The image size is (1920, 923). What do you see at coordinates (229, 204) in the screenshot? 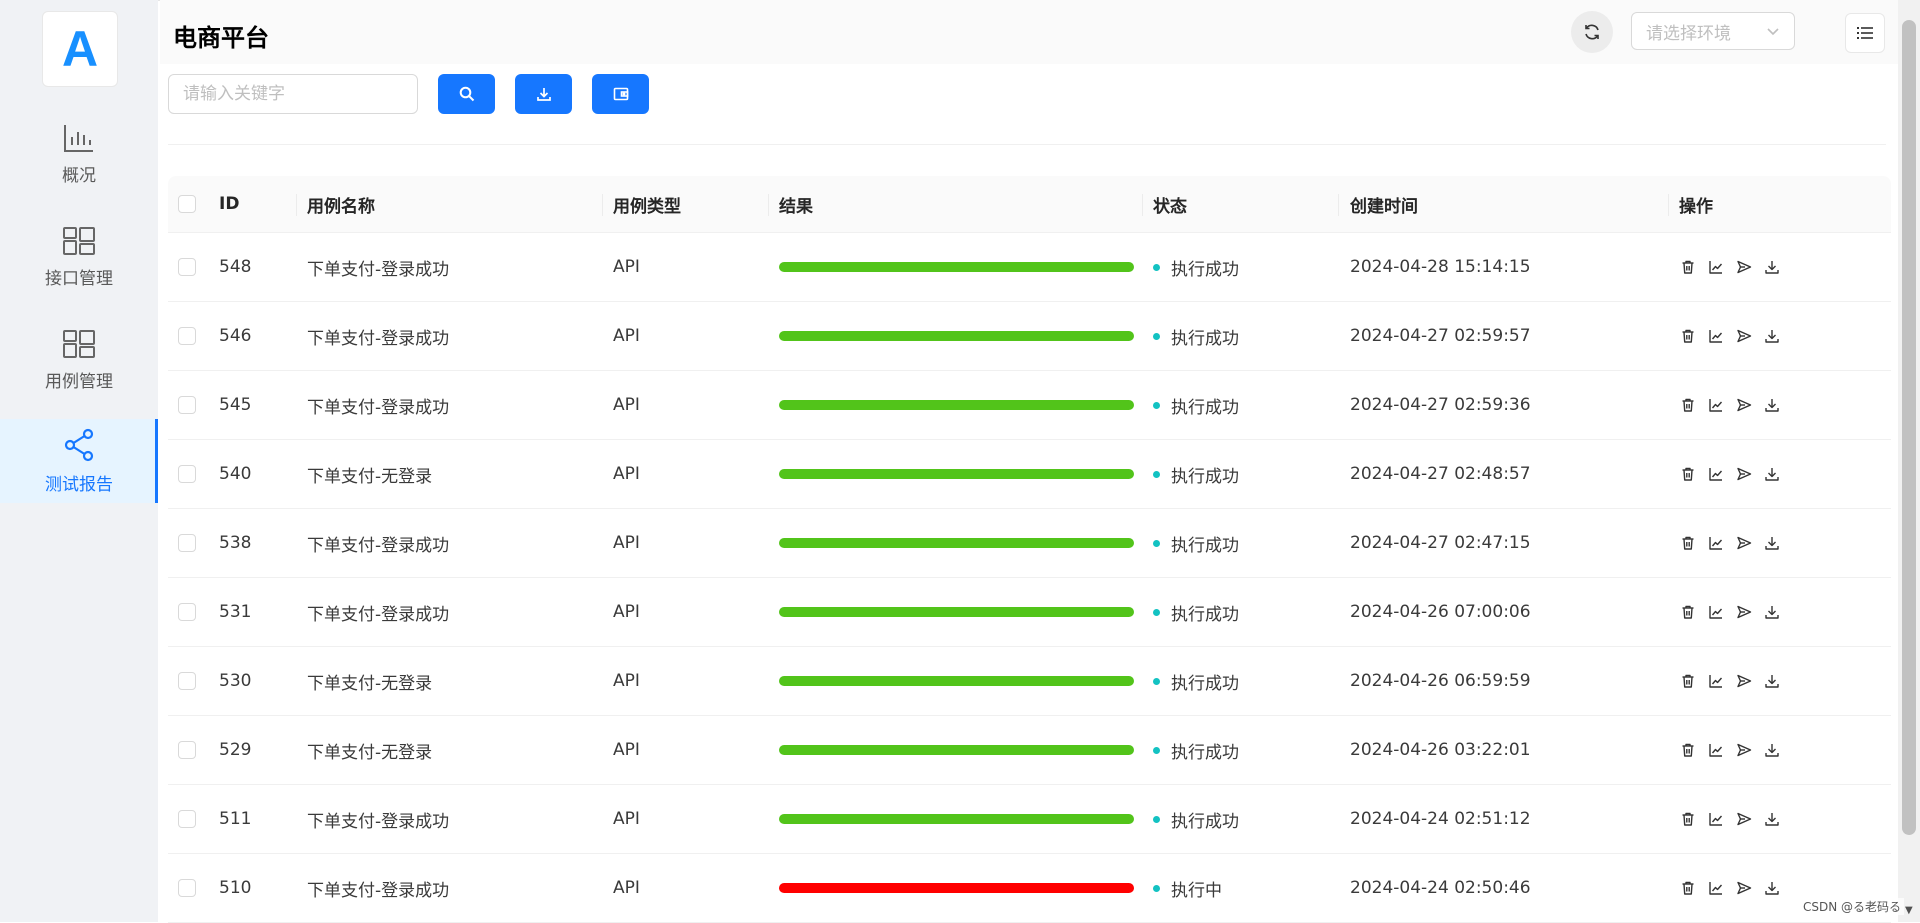
I see `header-cell-id: ID` at bounding box center [229, 204].